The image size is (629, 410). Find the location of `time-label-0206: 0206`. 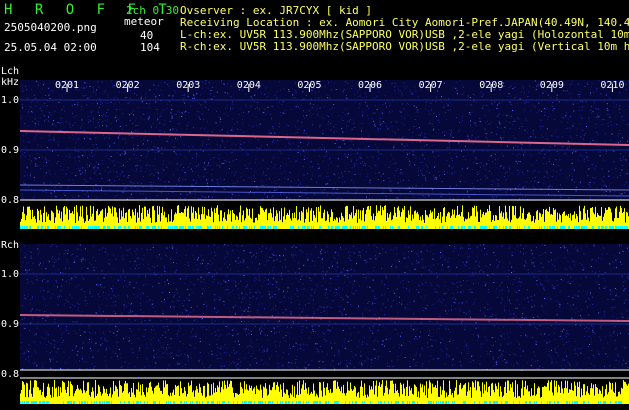

time-label-0206: 0206 is located at coordinates (370, 85).